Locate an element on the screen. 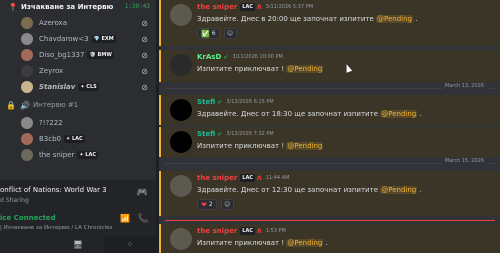 This screenshot has height=253, width=500. message-timestamp: 3/13/2026 6:15 PM is located at coordinates (250, 102).